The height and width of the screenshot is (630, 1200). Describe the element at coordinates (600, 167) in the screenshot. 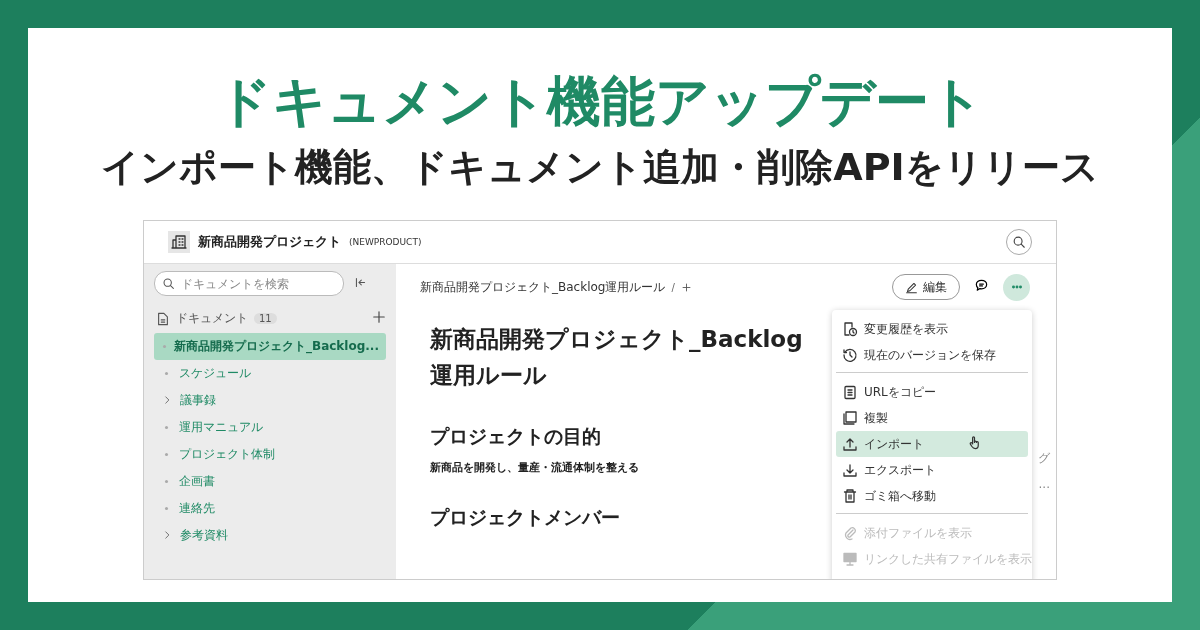

I see `banner-subtitle: インポート機能、ドキュメント追加・削除APIをリリース` at that location.